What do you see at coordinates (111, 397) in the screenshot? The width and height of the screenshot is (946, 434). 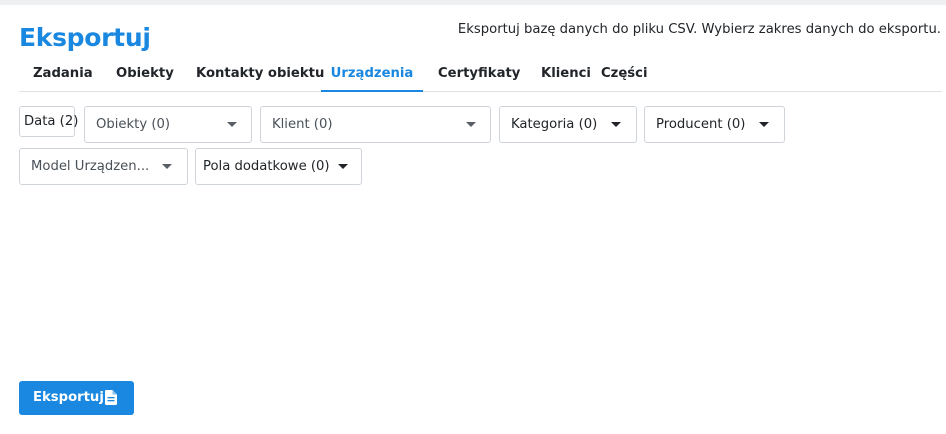 I see `file-document-icon` at bounding box center [111, 397].